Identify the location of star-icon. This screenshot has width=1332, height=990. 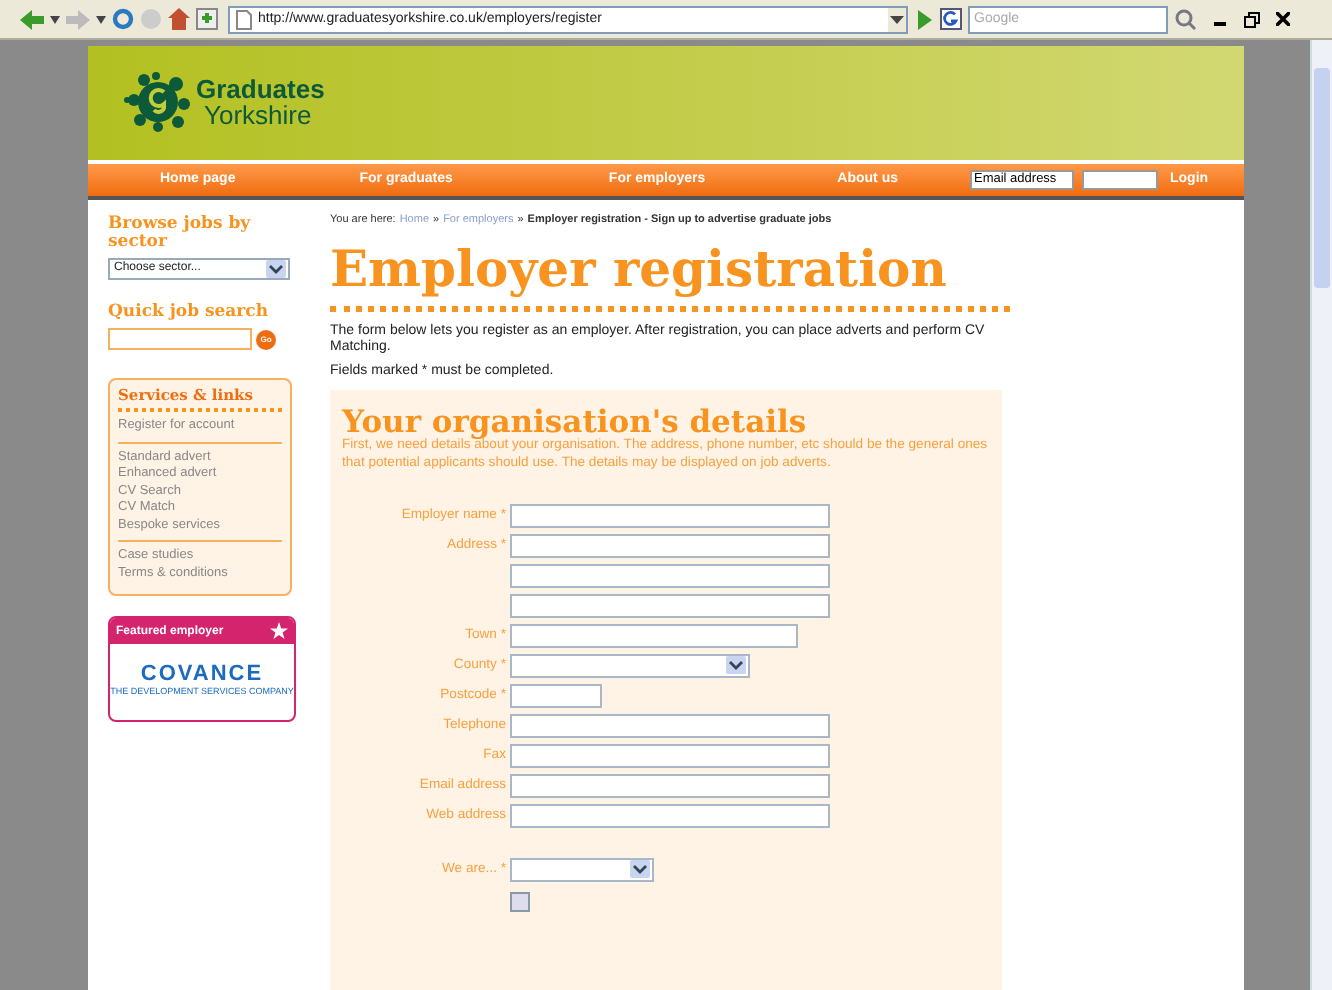
(279, 631).